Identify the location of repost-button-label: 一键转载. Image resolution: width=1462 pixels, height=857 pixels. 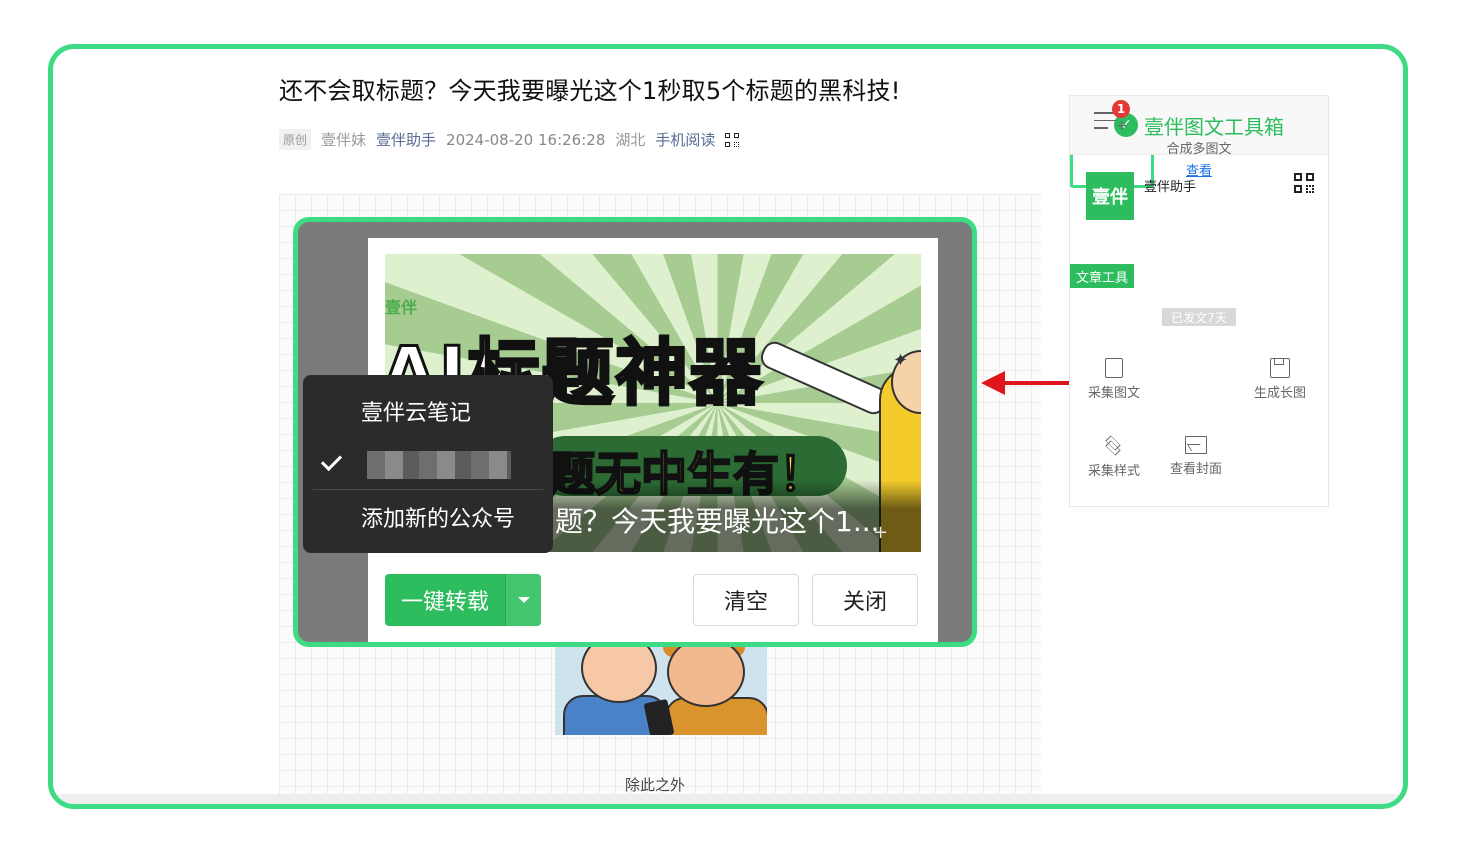
(445, 602).